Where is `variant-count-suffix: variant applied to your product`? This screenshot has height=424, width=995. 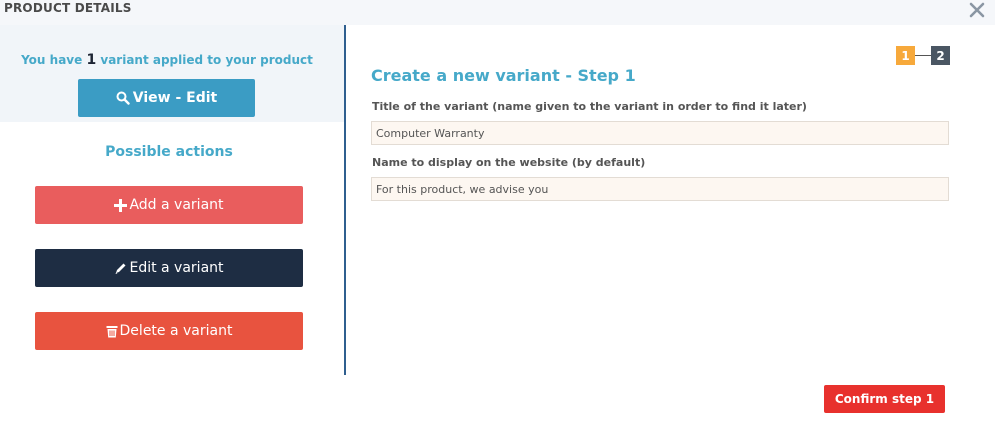
variant-count-suffix: variant applied to your product is located at coordinates (204, 60).